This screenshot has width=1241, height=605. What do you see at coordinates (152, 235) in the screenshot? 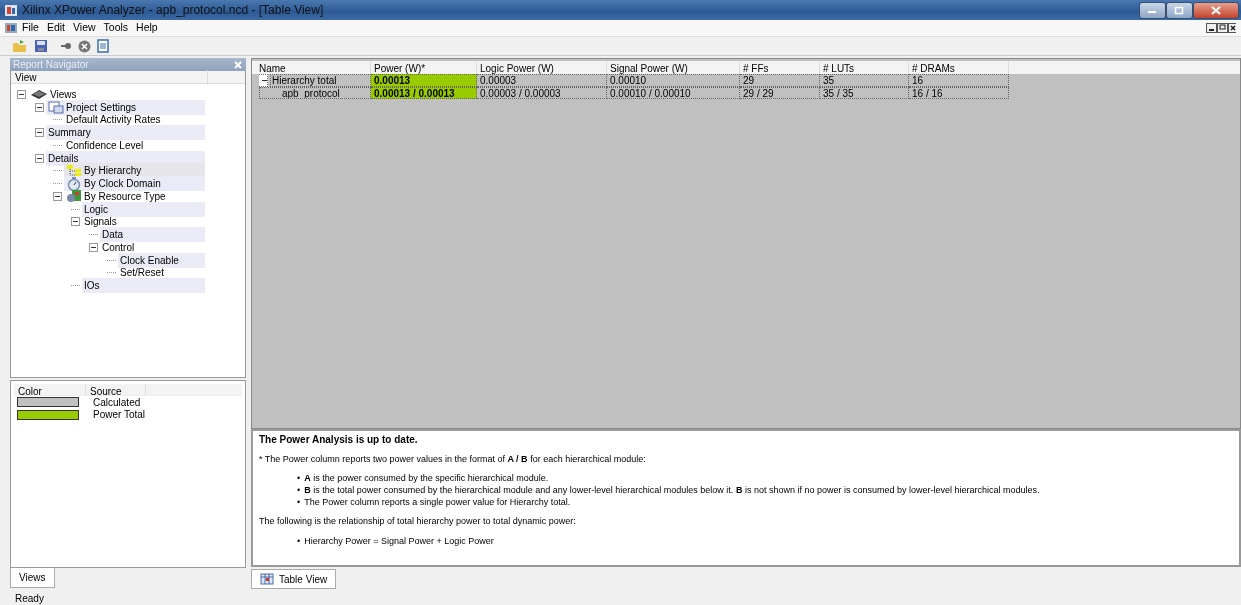
I see `tree-item: Data` at bounding box center [152, 235].